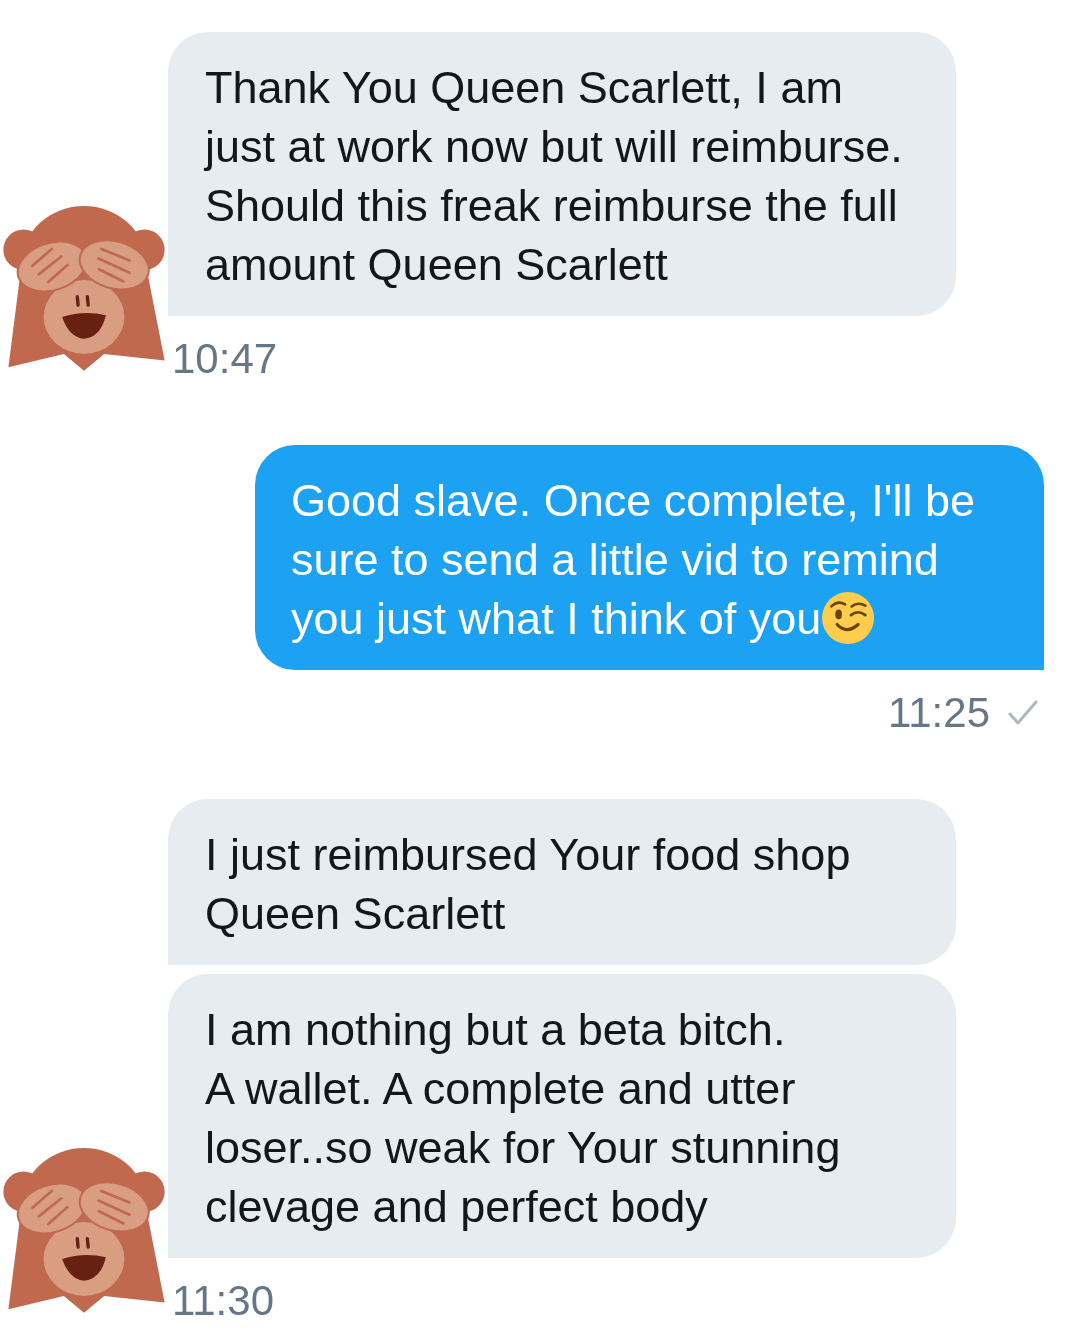 Image resolution: width=1080 pixels, height=1340 pixels. Describe the element at coordinates (225, 358) in the screenshot. I see `timestamp: 10:47` at that location.